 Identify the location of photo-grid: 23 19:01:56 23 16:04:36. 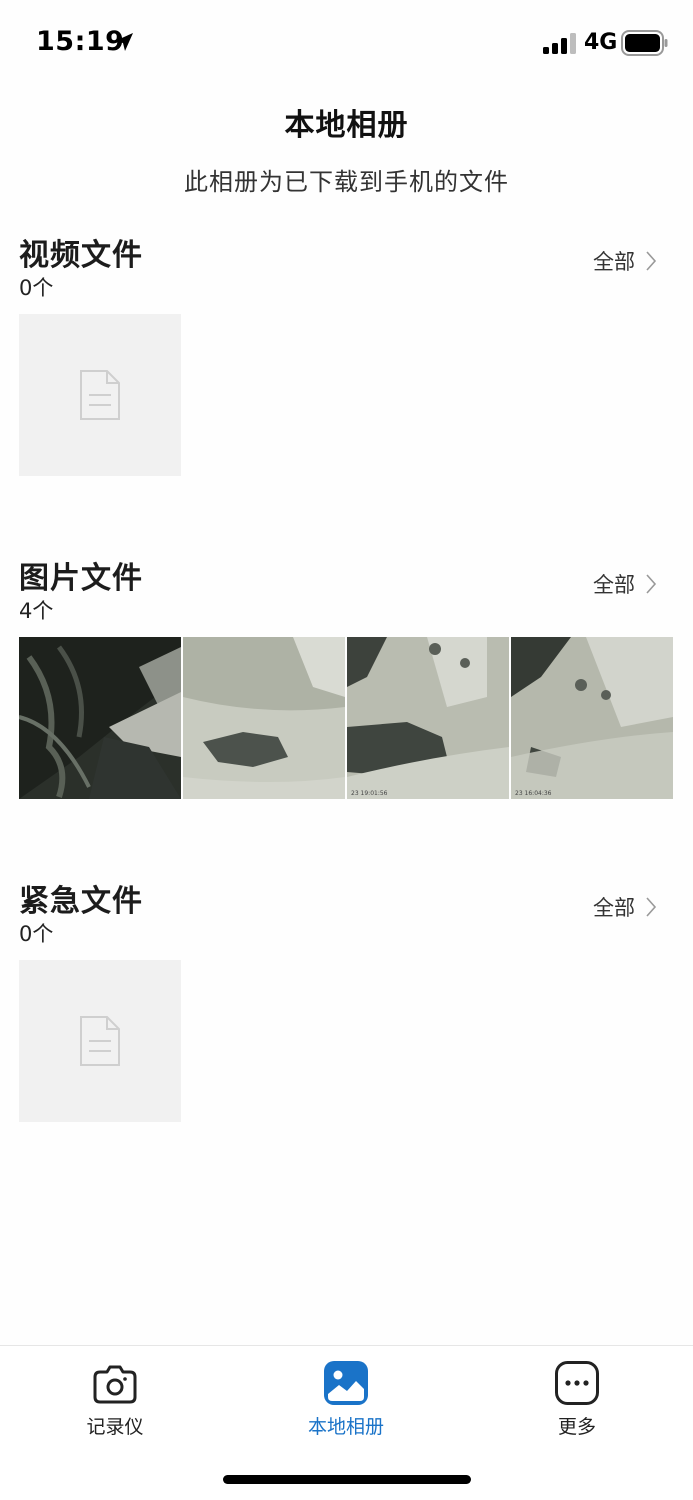
(346, 718).